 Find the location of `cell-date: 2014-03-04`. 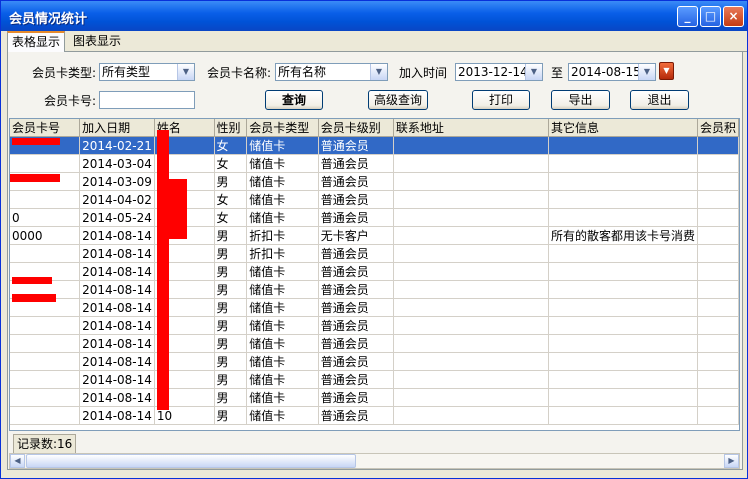

cell-date: 2014-03-04 is located at coordinates (117, 163).